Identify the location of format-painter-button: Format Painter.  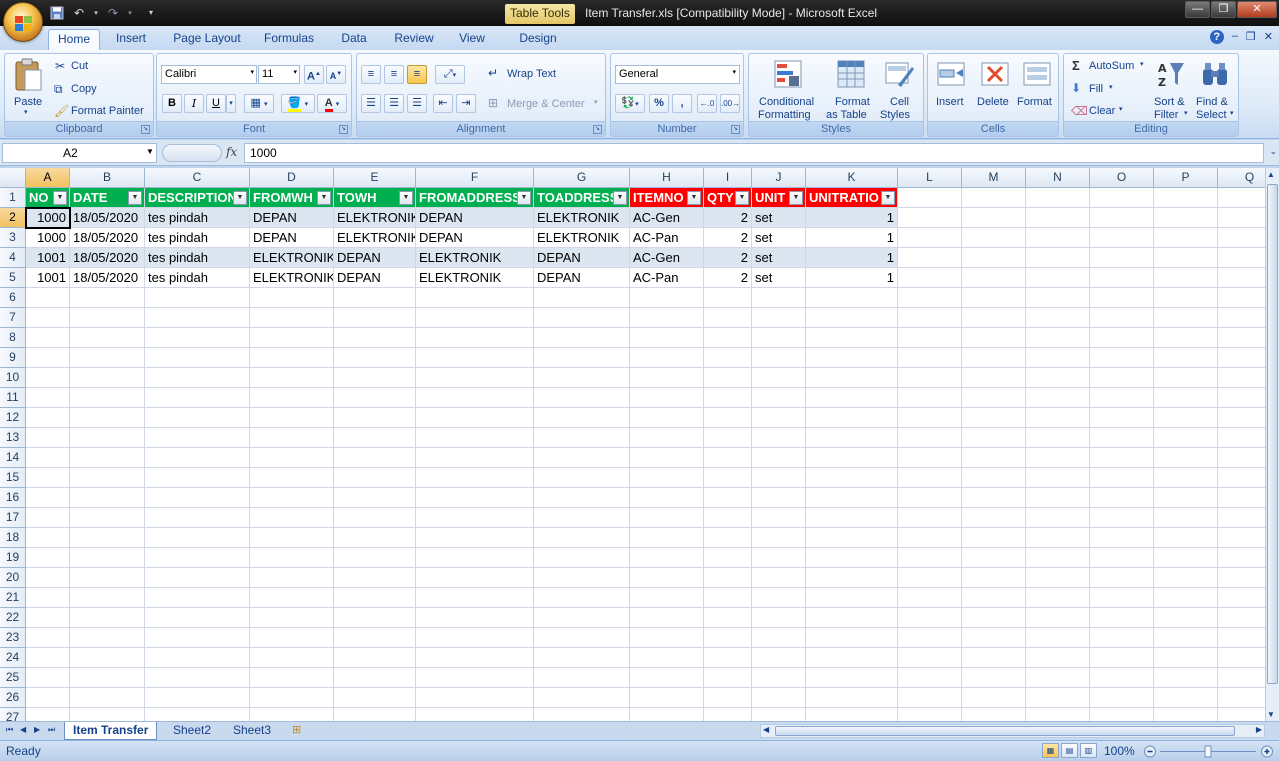
(107, 111).